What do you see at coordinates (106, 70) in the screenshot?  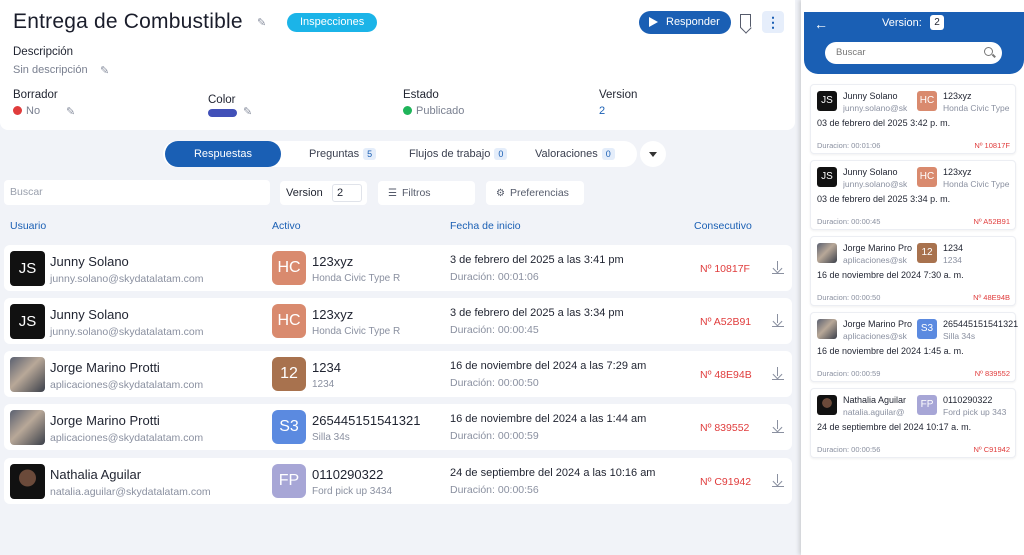 I see `edit-description-icon: ✎` at bounding box center [106, 70].